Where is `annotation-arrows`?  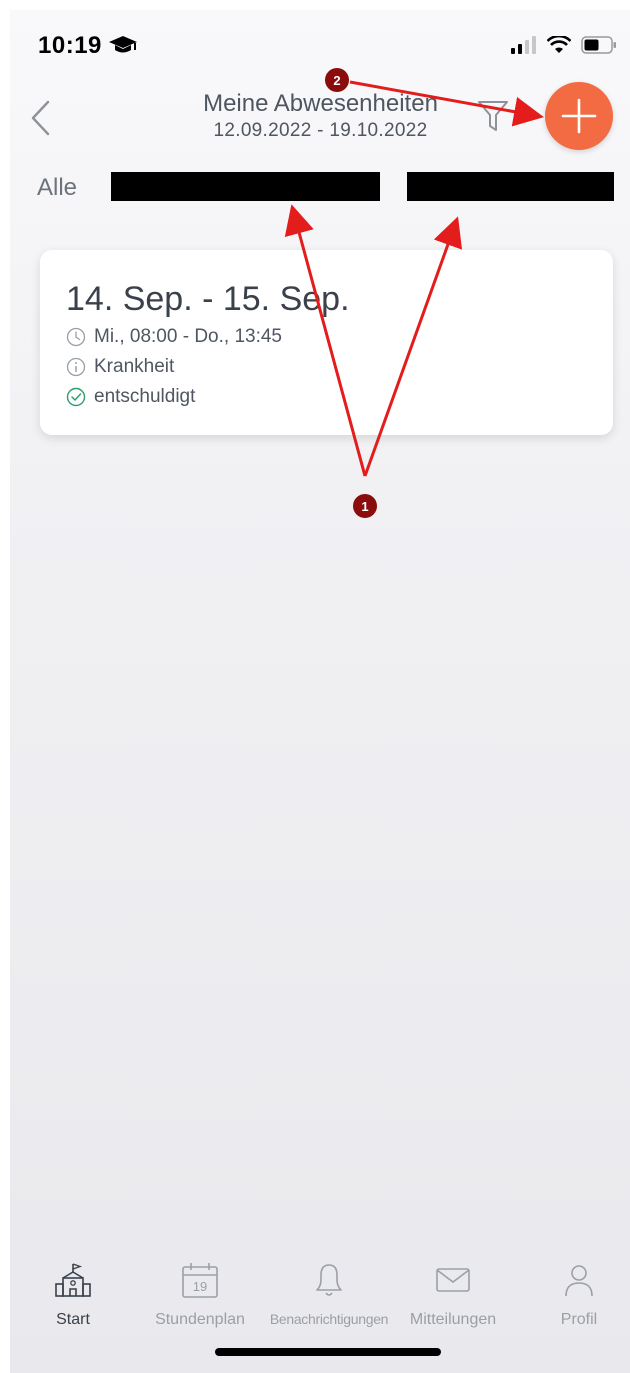
annotation-arrows is located at coordinates (414, 278).